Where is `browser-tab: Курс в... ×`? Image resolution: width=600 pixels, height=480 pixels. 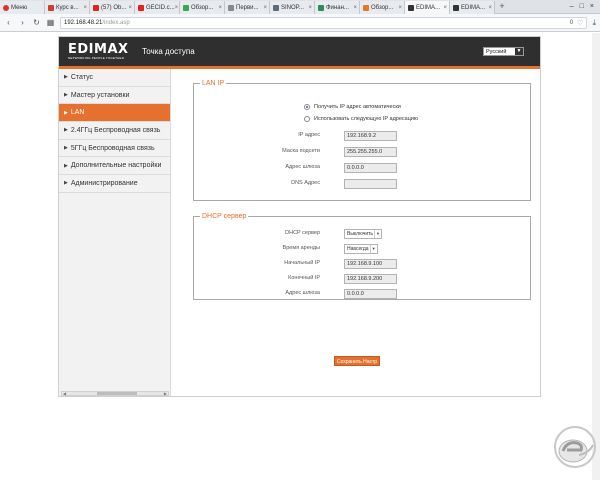 browser-tab: Курс в... × is located at coordinates (67, 7).